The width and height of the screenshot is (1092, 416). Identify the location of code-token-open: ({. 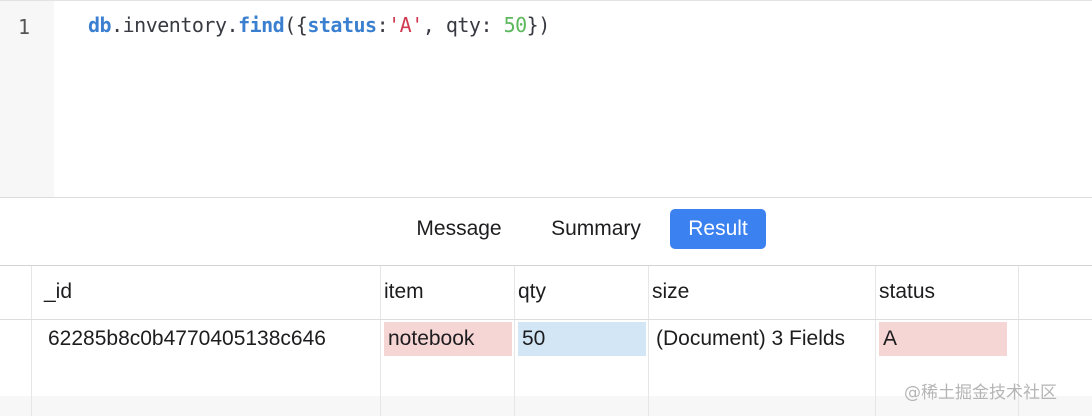
(296, 25).